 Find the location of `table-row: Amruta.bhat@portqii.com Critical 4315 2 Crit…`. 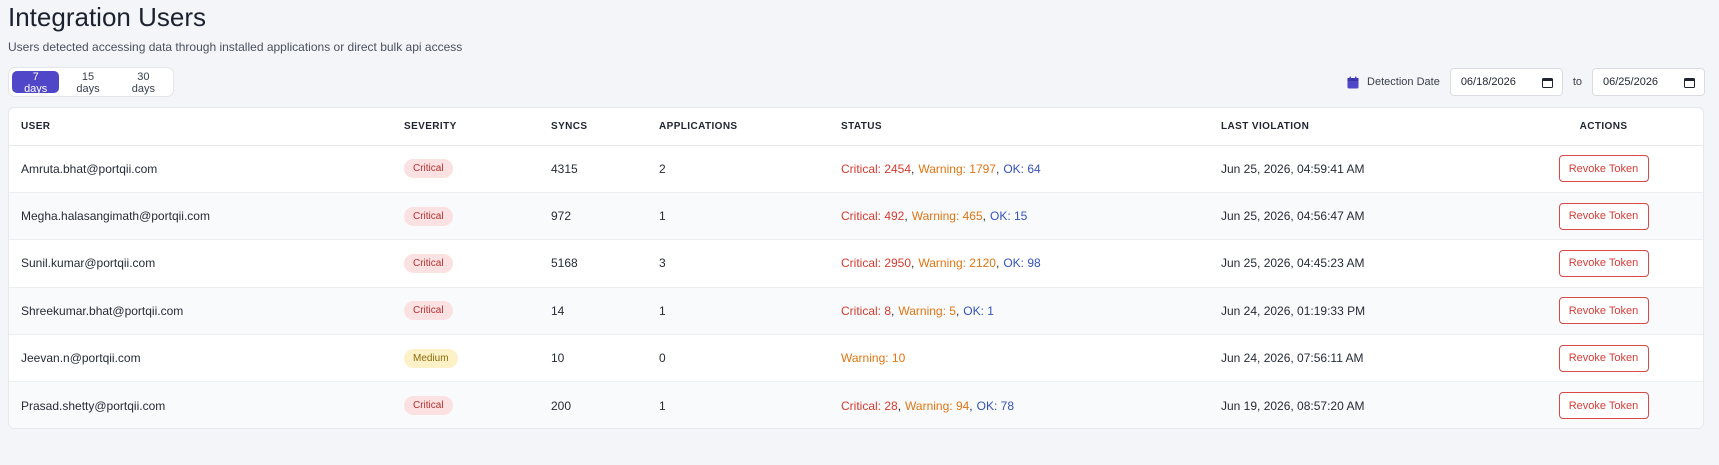

table-row: Amruta.bhat@portqii.com Critical 4315 2 Crit… is located at coordinates (856, 169).